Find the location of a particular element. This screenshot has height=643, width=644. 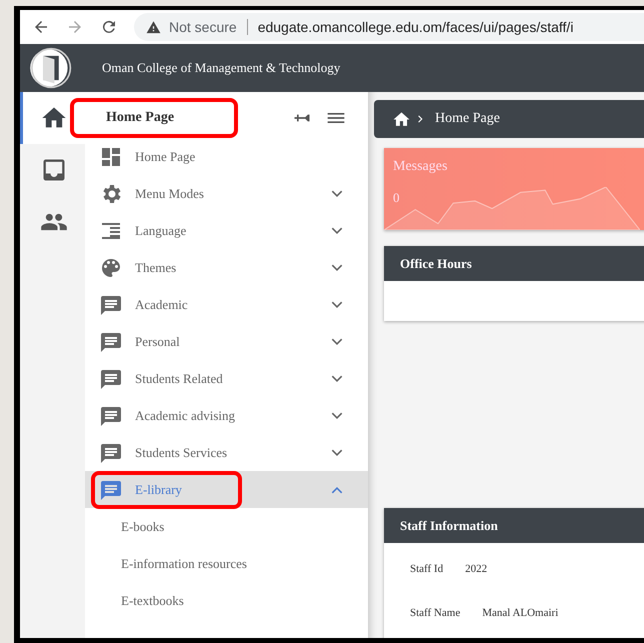

menu-item-label: Students Services is located at coordinates (181, 452).